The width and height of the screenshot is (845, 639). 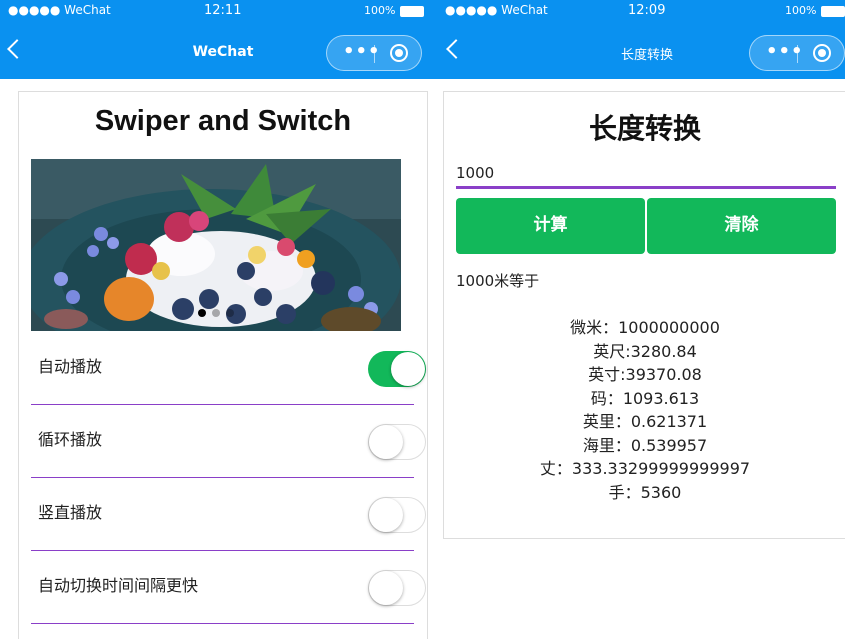 I want to click on status-time: 12:11, so click(x=223, y=10).